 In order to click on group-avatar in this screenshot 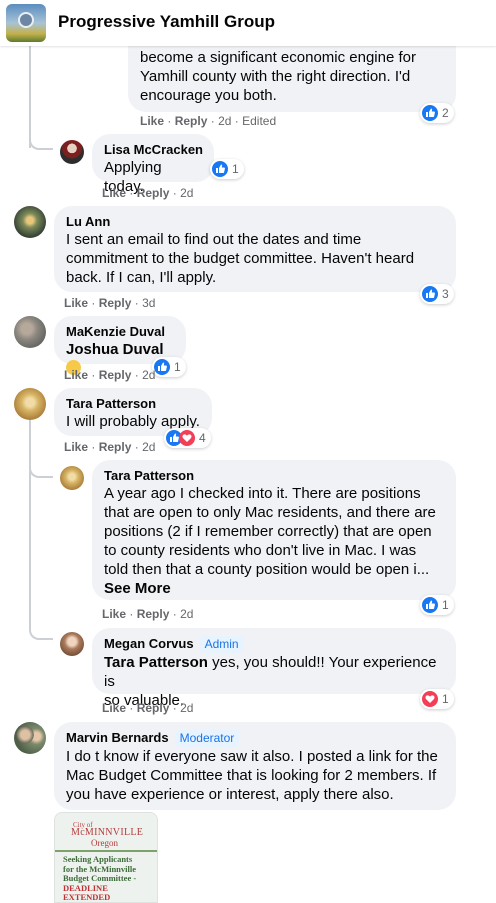, I will do `click(26, 23)`.